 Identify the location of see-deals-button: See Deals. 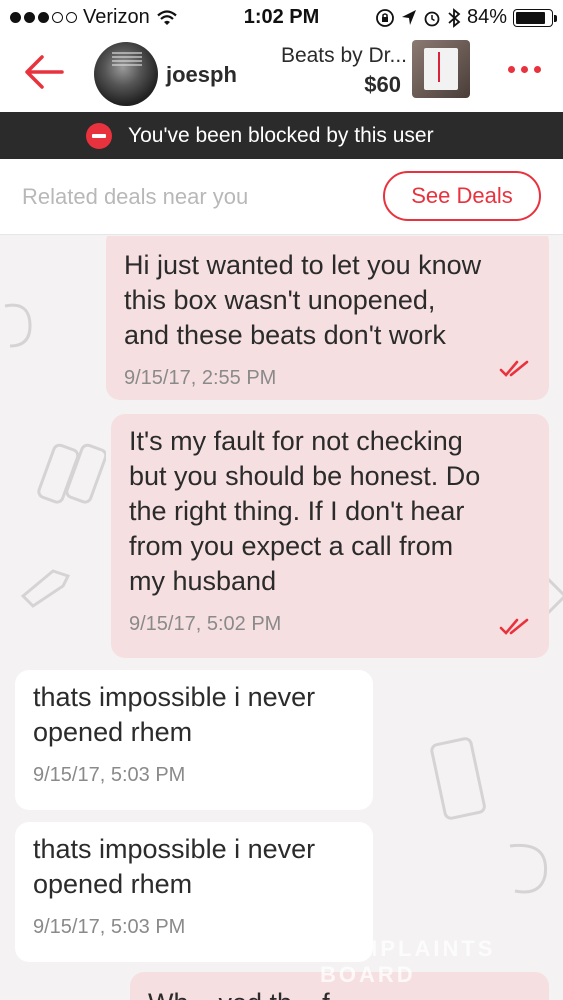
(462, 196).